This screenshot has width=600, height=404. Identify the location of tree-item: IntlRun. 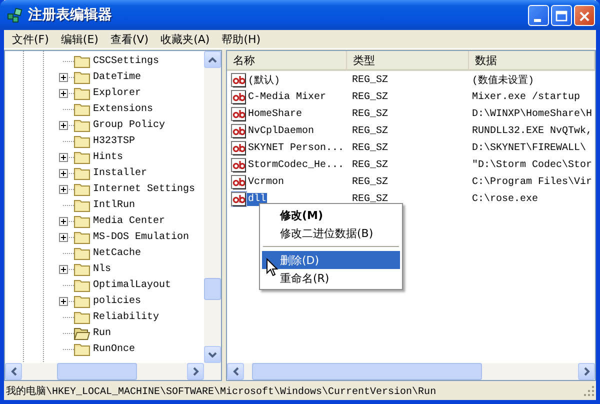
(114, 205).